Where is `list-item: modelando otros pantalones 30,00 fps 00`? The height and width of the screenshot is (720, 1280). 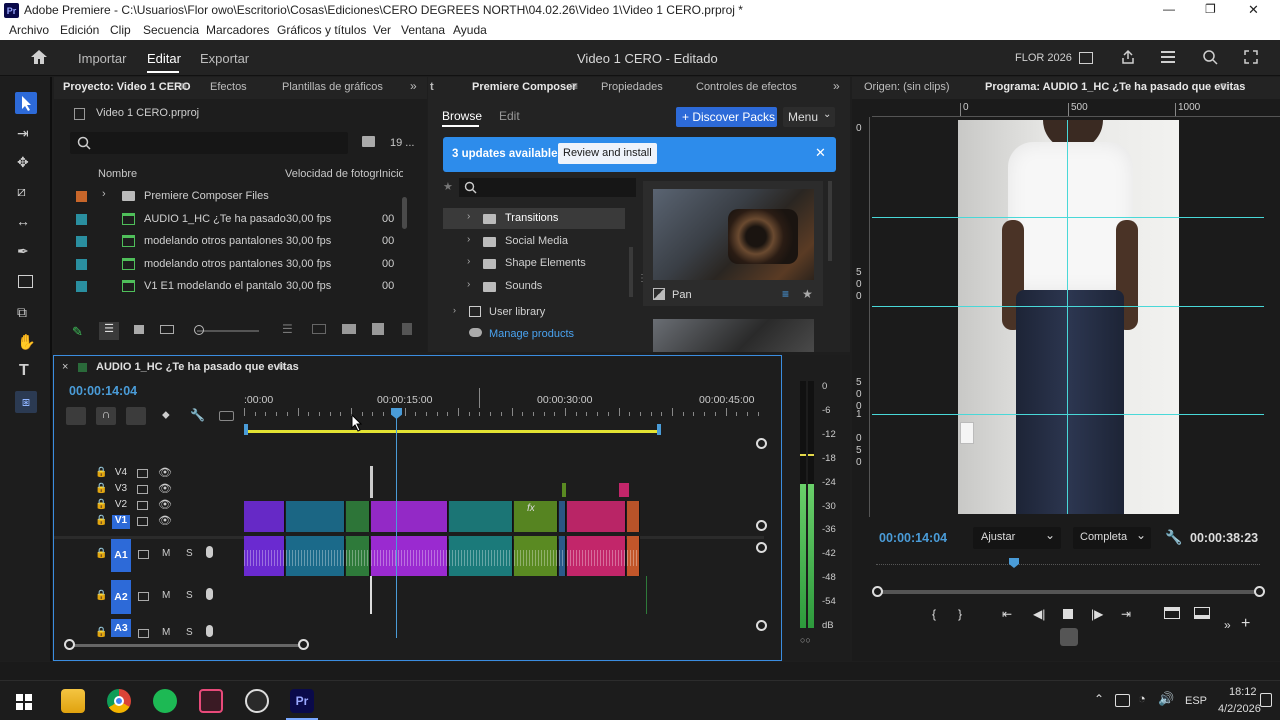 list-item: modelando otros pantalones 30,00 fps 00 is located at coordinates (229, 241).